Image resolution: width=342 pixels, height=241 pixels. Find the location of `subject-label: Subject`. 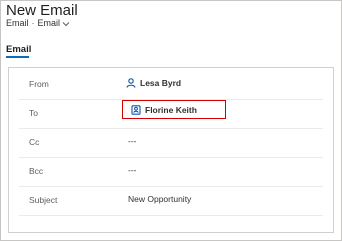

subject-label: Subject is located at coordinates (43, 200).